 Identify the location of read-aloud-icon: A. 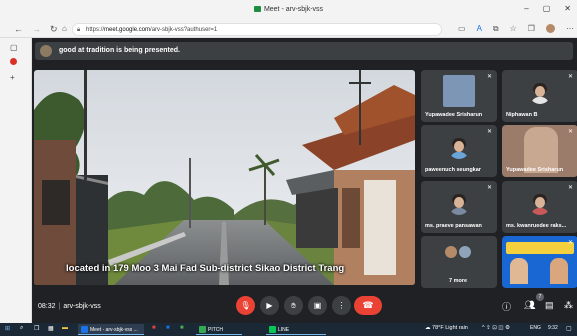
(479, 29).